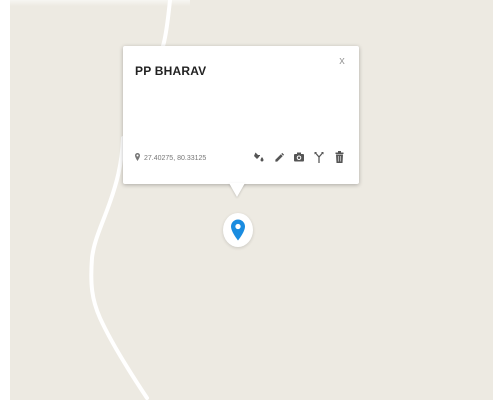  What do you see at coordinates (279, 157) in the screenshot?
I see `pencil-icon` at bounding box center [279, 157].